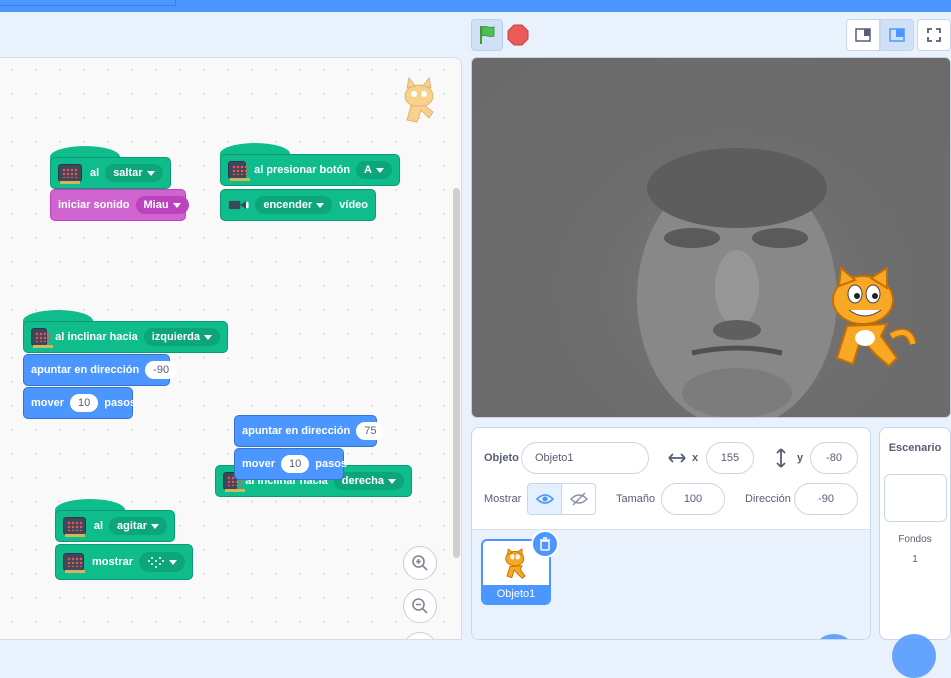 This screenshot has width=951, height=678. Describe the element at coordinates (456, 373) in the screenshot. I see `workspace-scrollbar` at that location.